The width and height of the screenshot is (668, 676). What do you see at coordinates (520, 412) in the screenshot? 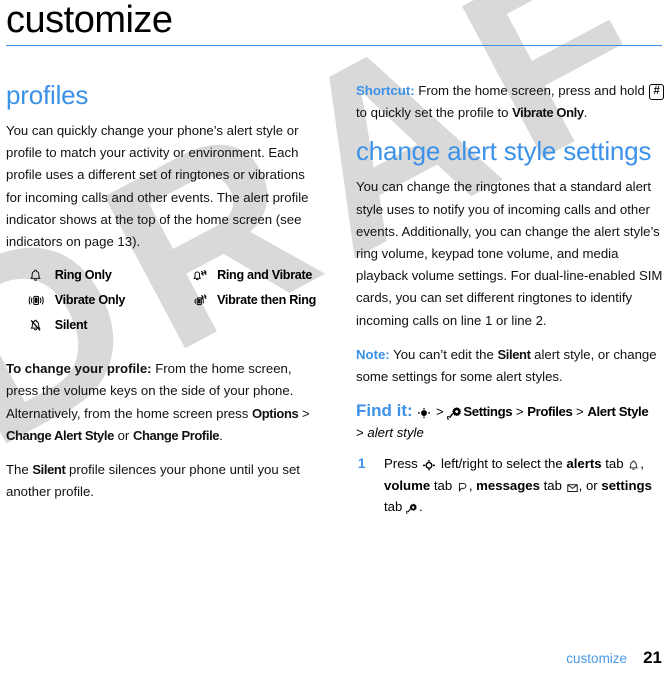
I see `find-it-sep-2: >` at bounding box center [520, 412].